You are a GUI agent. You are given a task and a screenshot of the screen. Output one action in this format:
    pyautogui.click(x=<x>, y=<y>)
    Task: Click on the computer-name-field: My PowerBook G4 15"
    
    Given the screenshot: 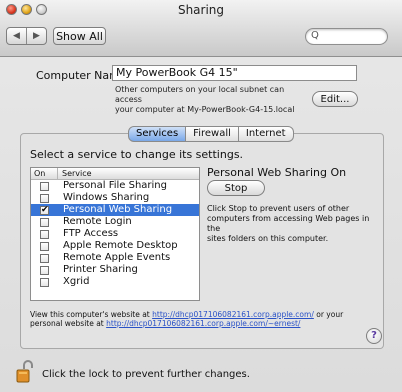 What is the action you would take?
    pyautogui.click(x=234, y=73)
    